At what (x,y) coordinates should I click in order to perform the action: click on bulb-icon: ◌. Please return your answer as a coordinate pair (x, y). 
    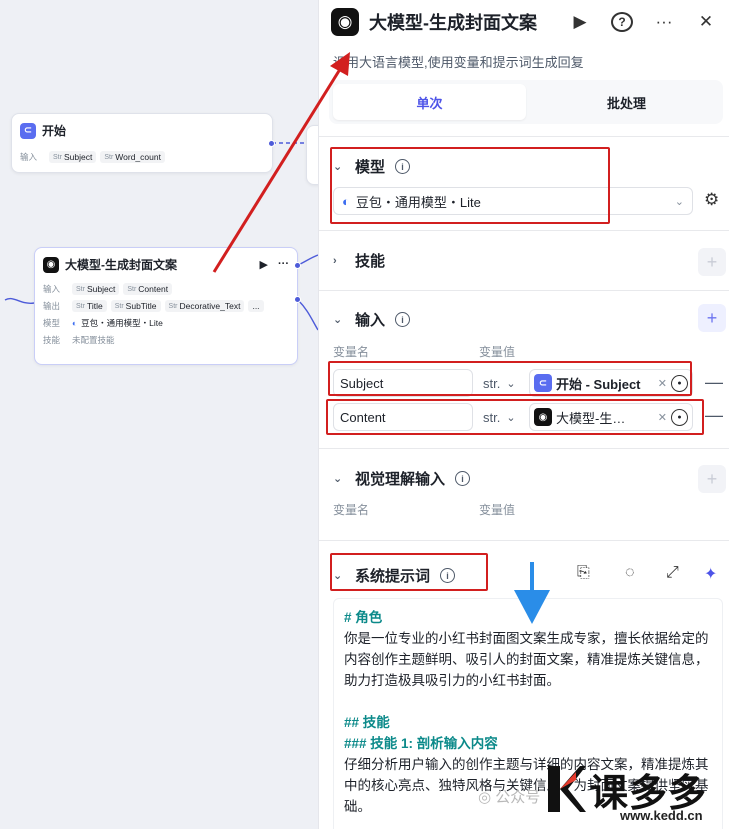
    Looking at the image, I should click on (630, 573).